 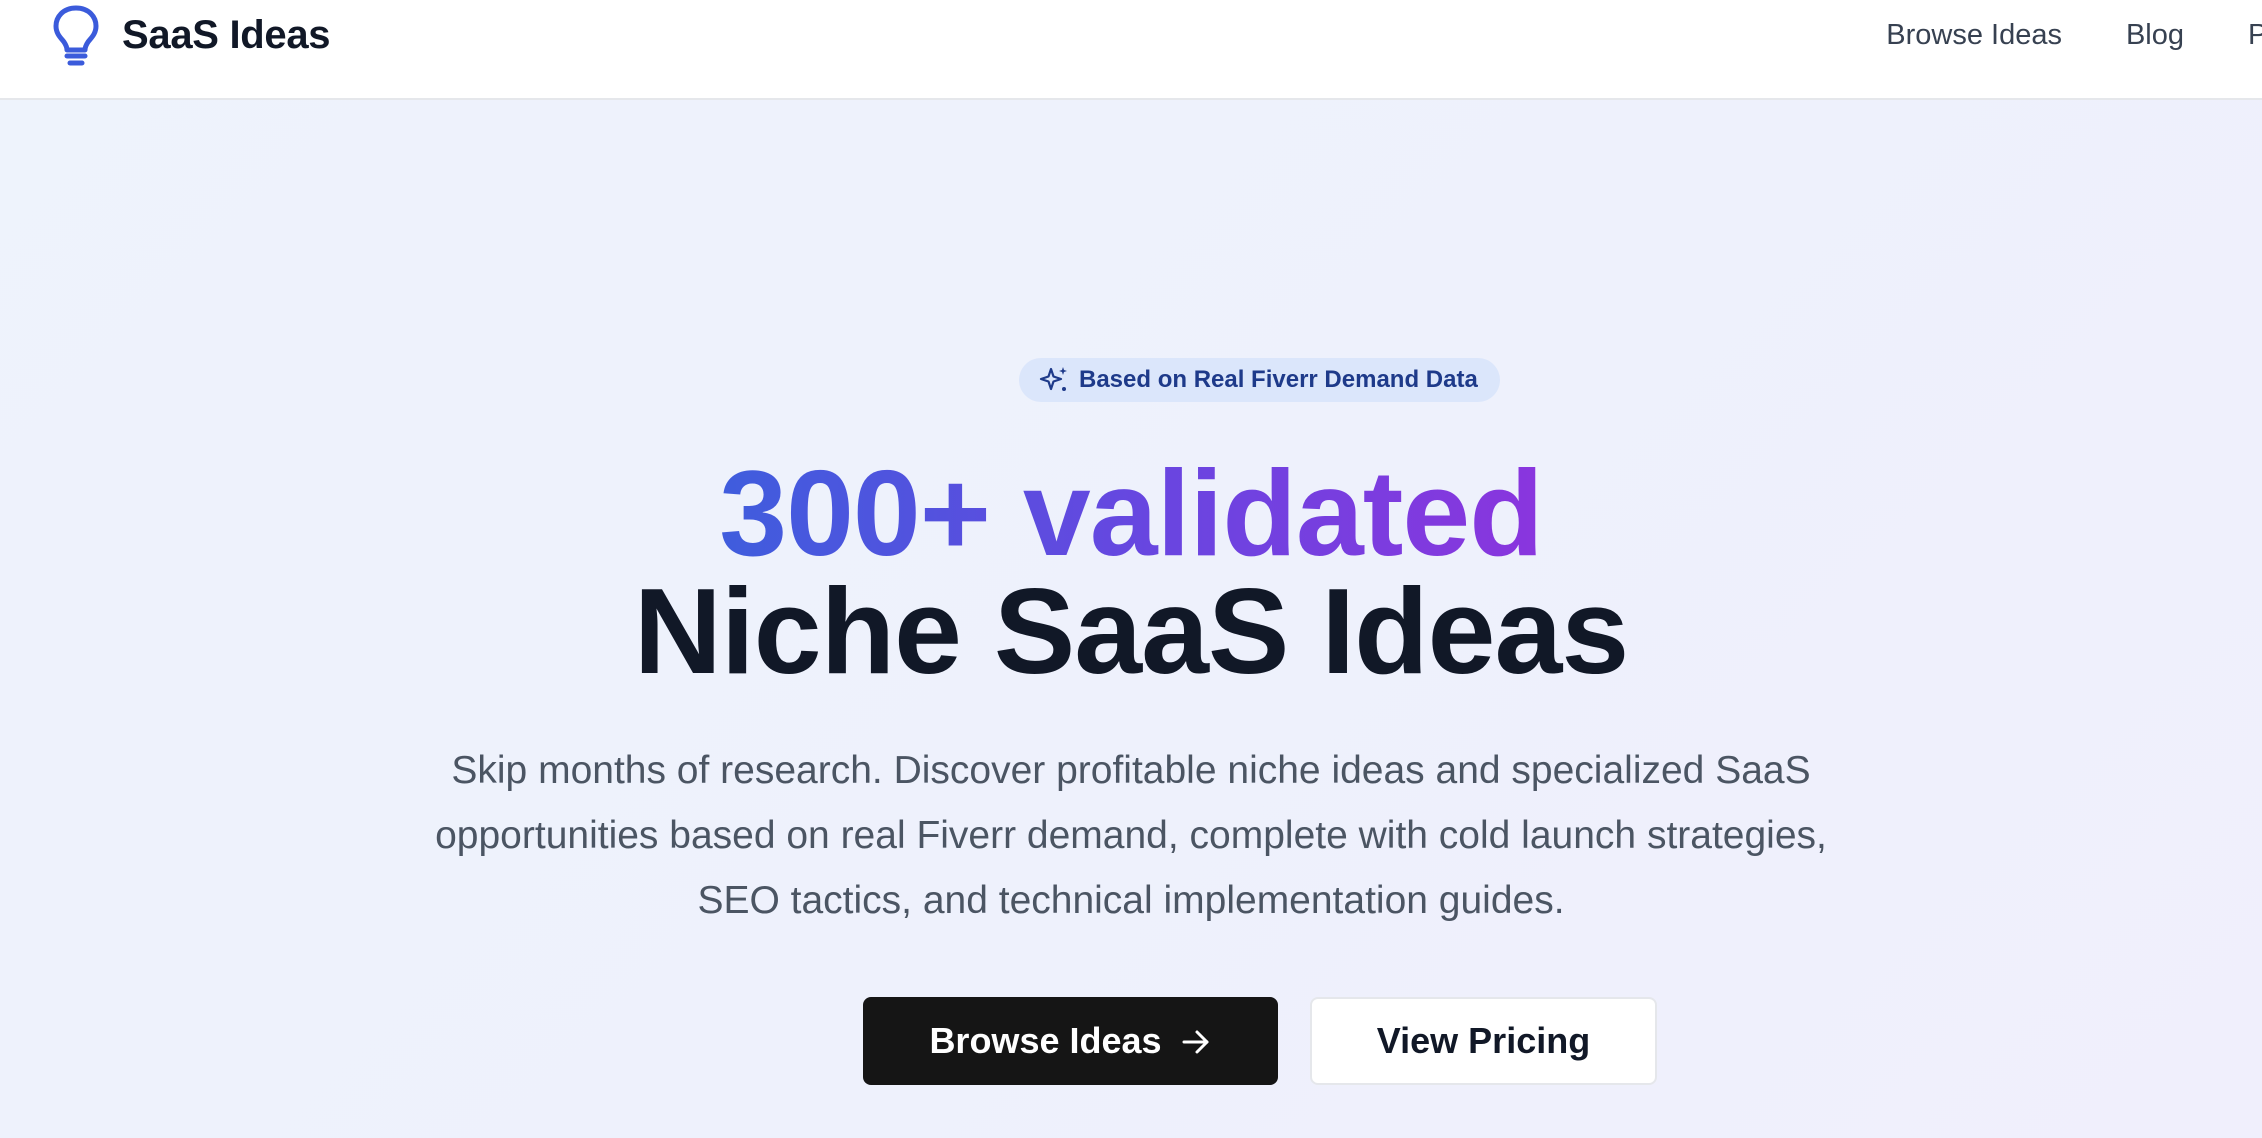 What do you see at coordinates (1974, 35) in the screenshot?
I see `nav-browse-ideas: Browse Ideas` at bounding box center [1974, 35].